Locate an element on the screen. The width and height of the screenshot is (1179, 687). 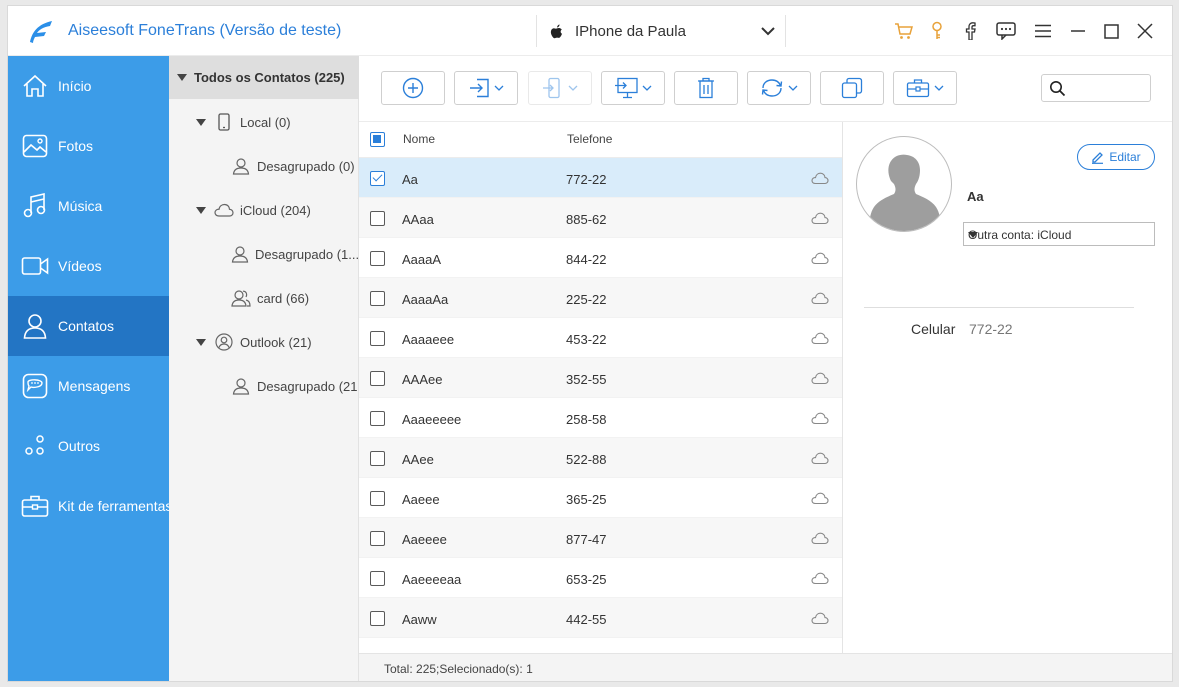
sidebar-item-videos: Vídeos is located at coordinates (88, 266).